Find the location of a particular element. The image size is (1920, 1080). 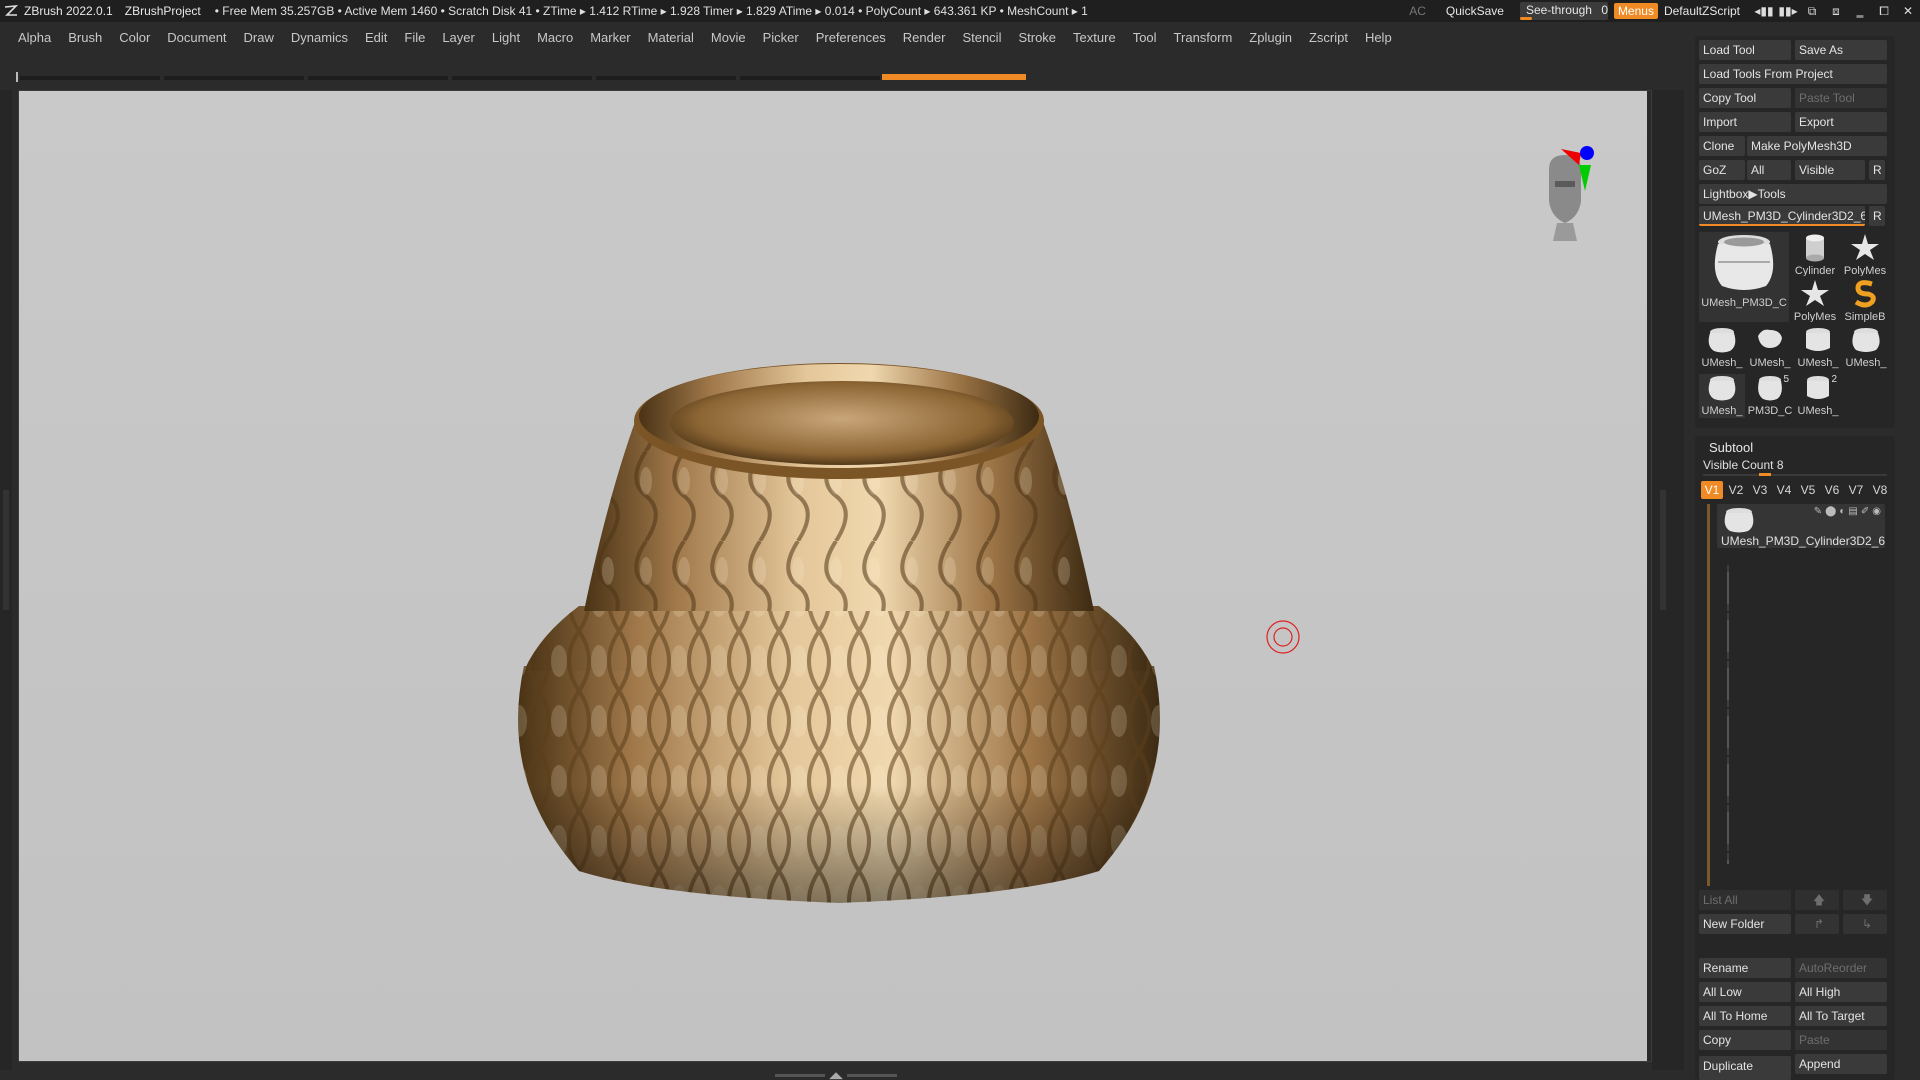

copy-tool-button: Copy Tool is located at coordinates (1745, 98).